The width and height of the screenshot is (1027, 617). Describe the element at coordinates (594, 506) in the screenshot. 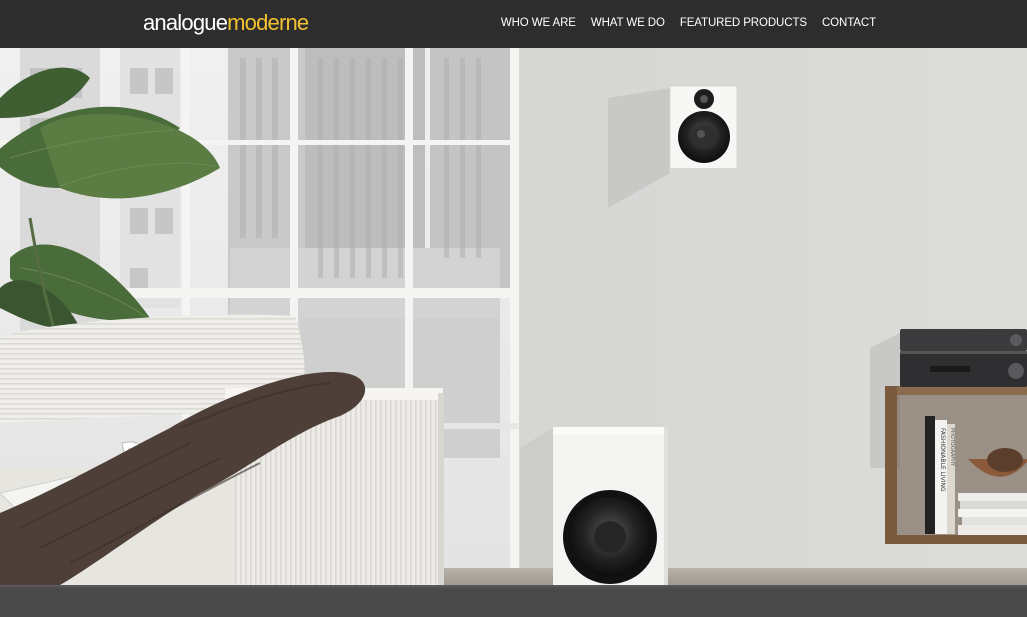

I see `subwoofer` at that location.